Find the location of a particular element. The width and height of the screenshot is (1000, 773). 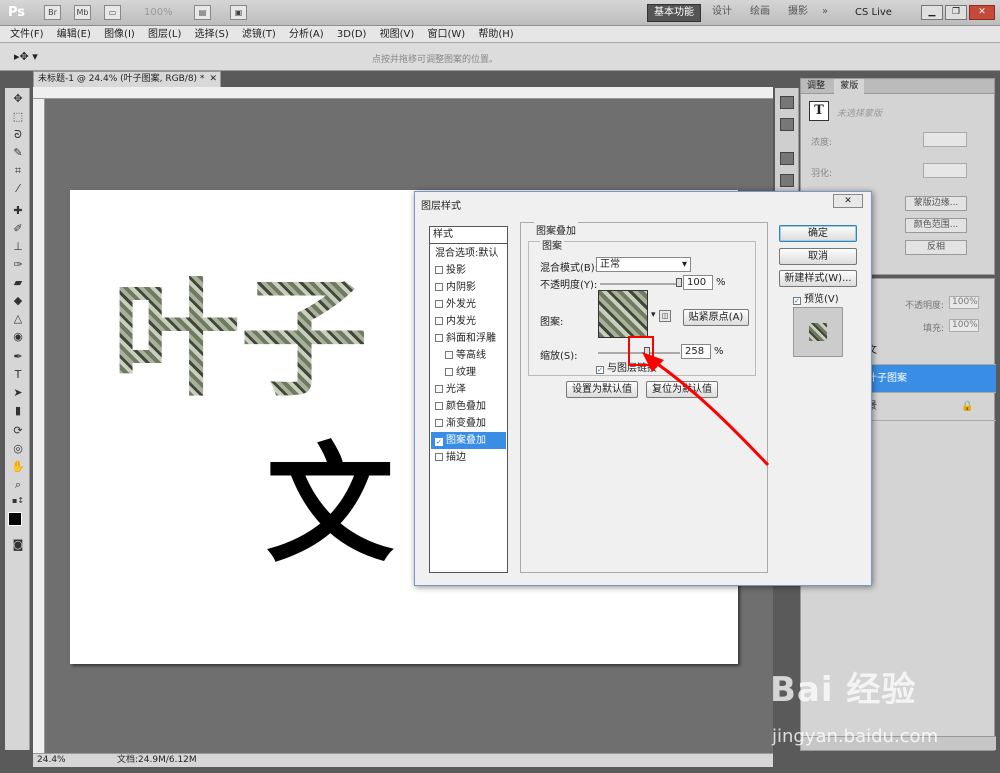

style-item: 等高线 is located at coordinates (468, 355).